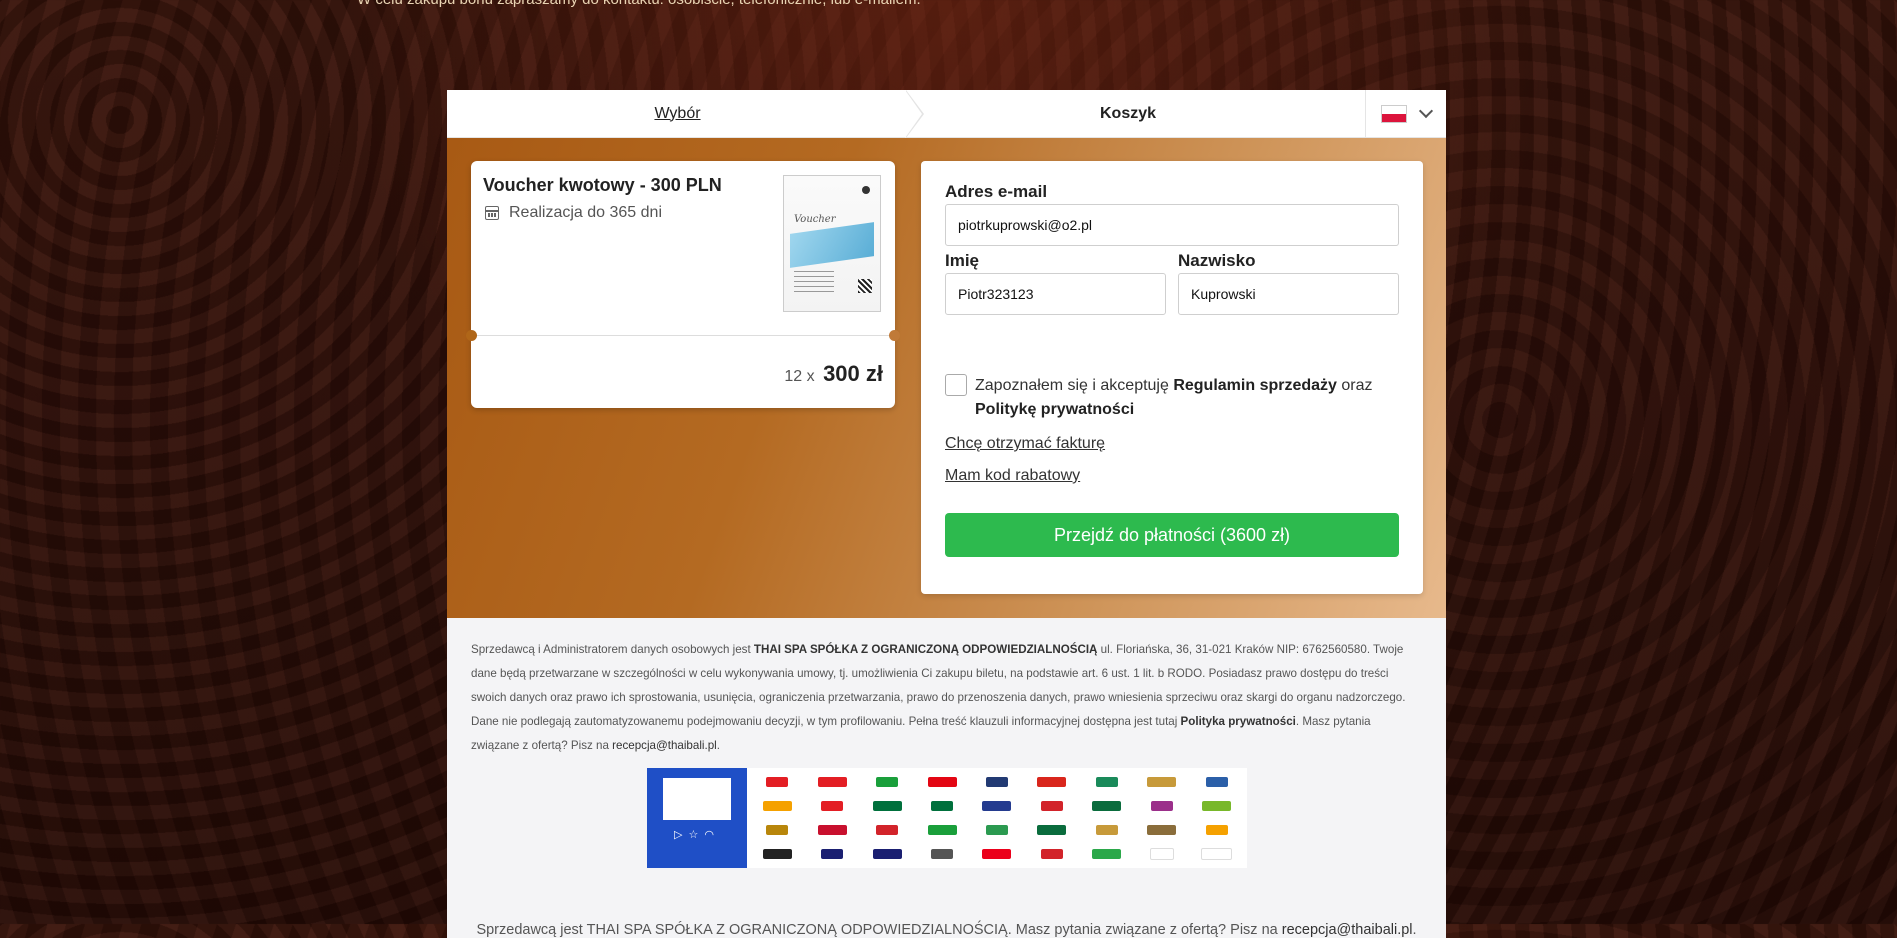 This screenshot has width=1897, height=938. I want to click on bank-logos-grid, so click(997, 818).